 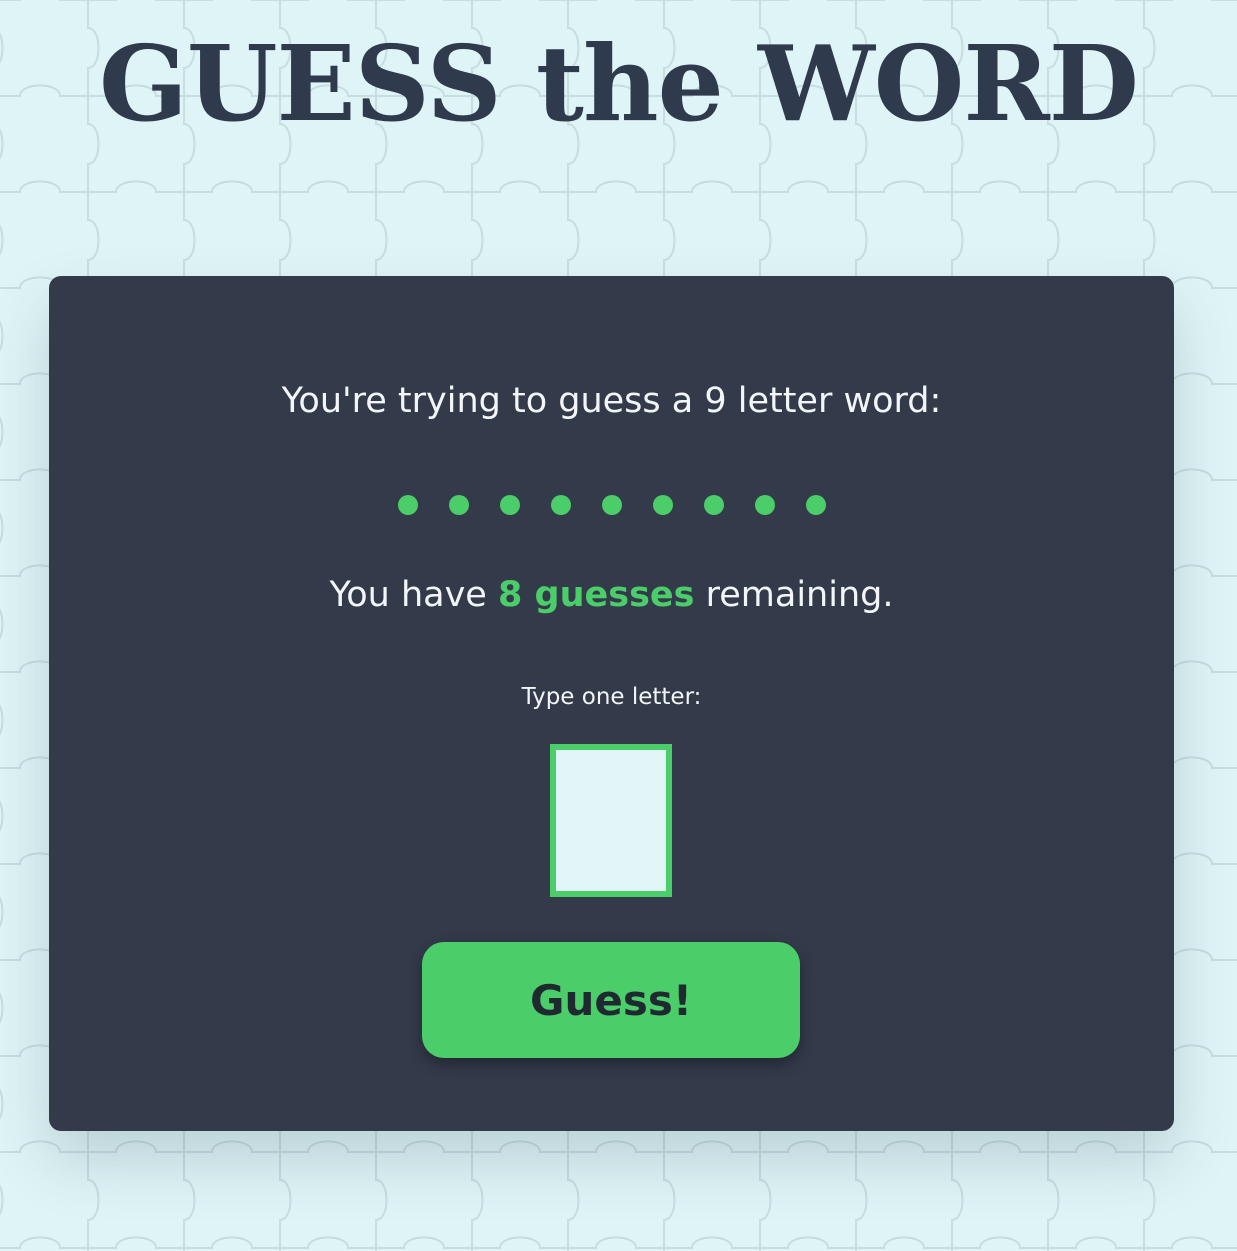 I want to click on remaining-count: 8 guesses, so click(x=596, y=595).